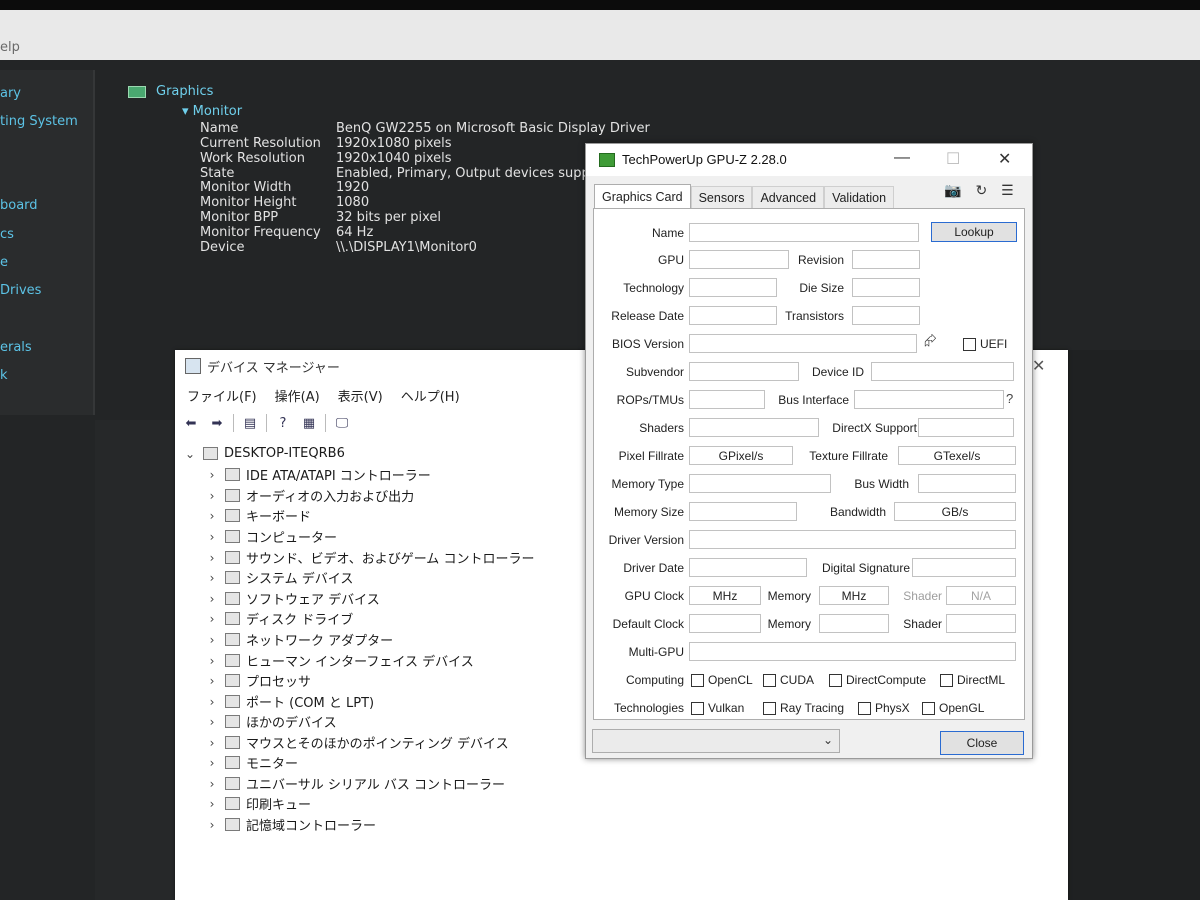  Describe the element at coordinates (342, 423) in the screenshot. I see `monitor-icon: 🖵` at that location.